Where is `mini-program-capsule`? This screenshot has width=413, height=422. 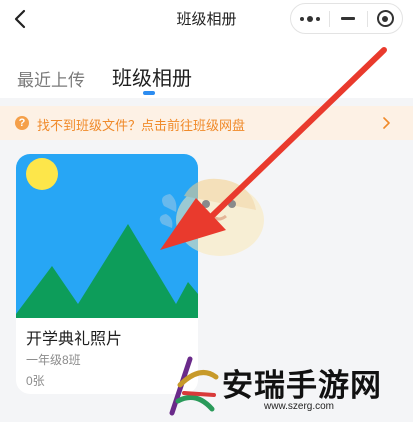 mini-program-capsule is located at coordinates (346, 18).